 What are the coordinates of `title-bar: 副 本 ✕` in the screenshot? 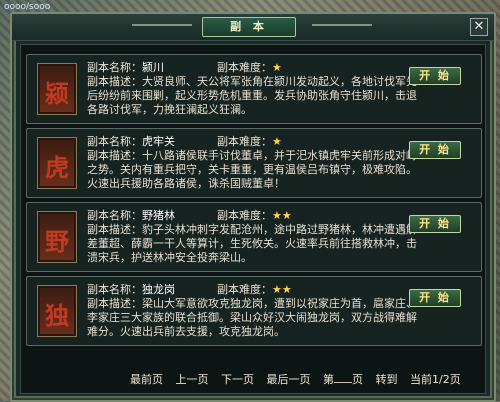 It's located at (253, 27).